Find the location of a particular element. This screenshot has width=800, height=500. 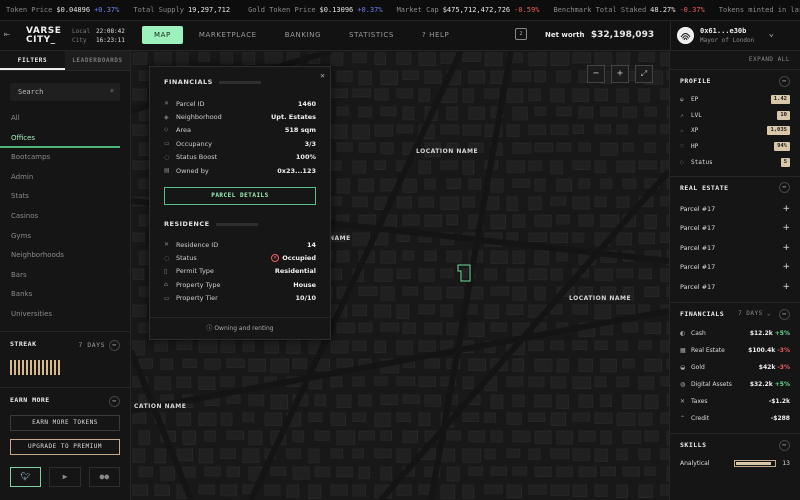

popup-row: ▯ Permit Type Residential is located at coordinates (240, 271).